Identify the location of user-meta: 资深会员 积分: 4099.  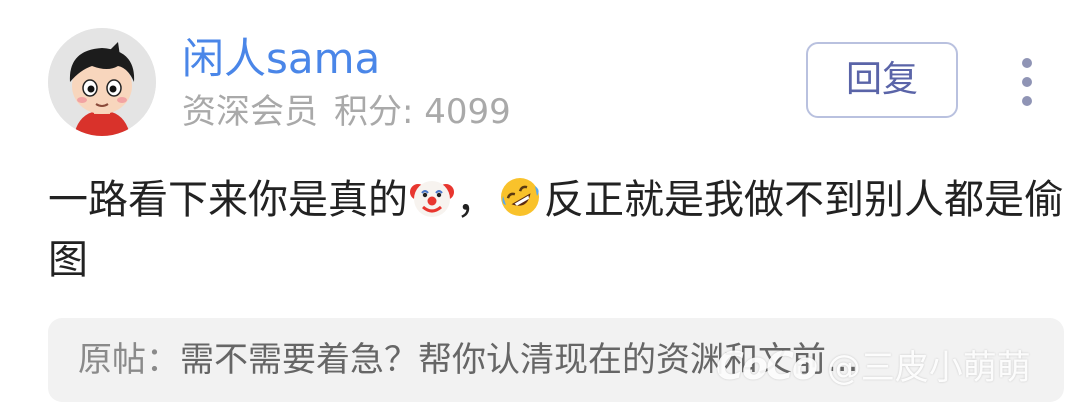
(346, 112).